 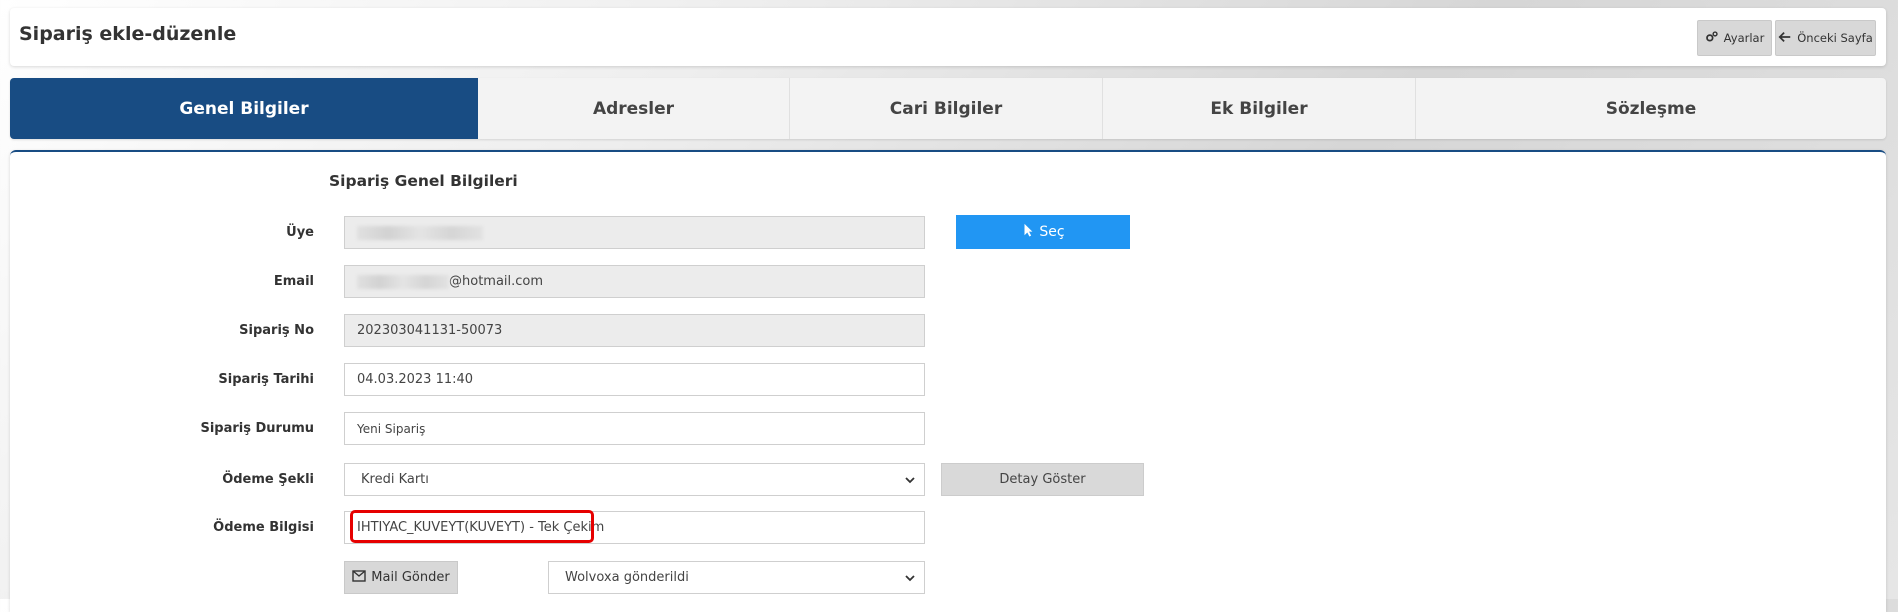 I want to click on arrow-left-icon, so click(x=1785, y=38).